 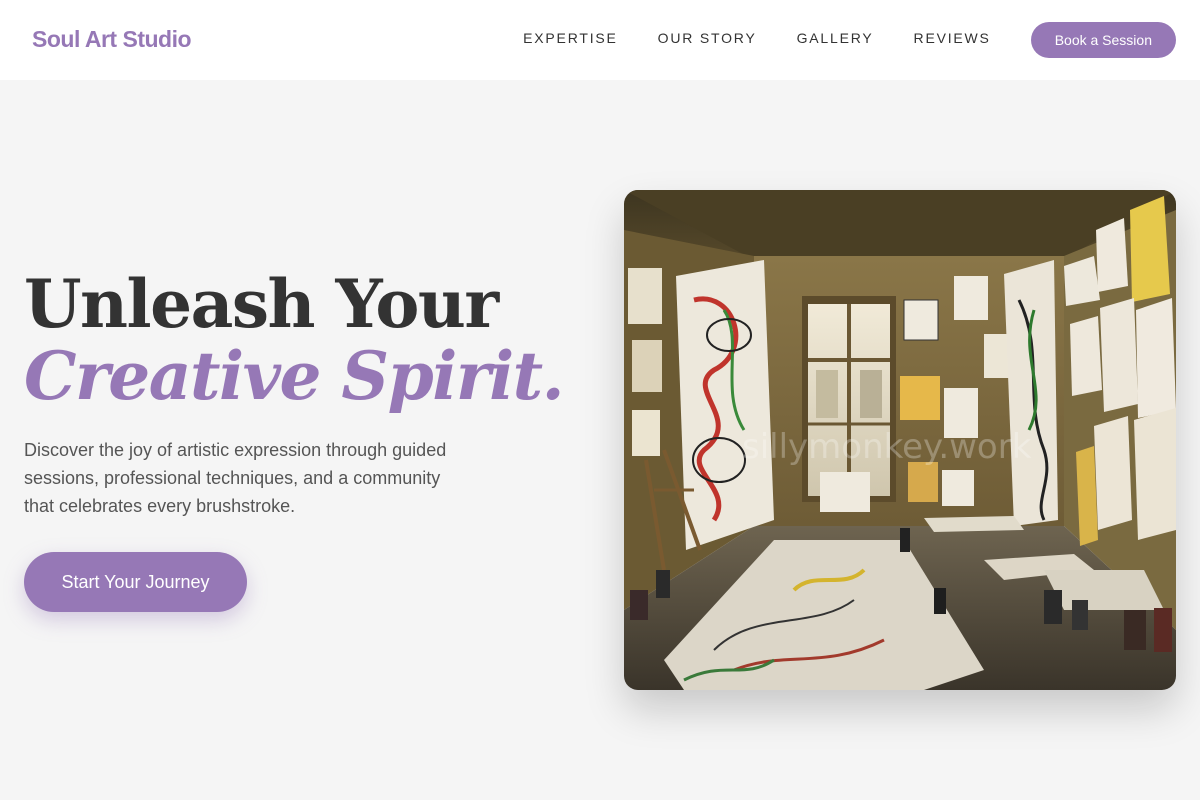 I want to click on nav-link-gallery: GALLERY, so click(x=835, y=38).